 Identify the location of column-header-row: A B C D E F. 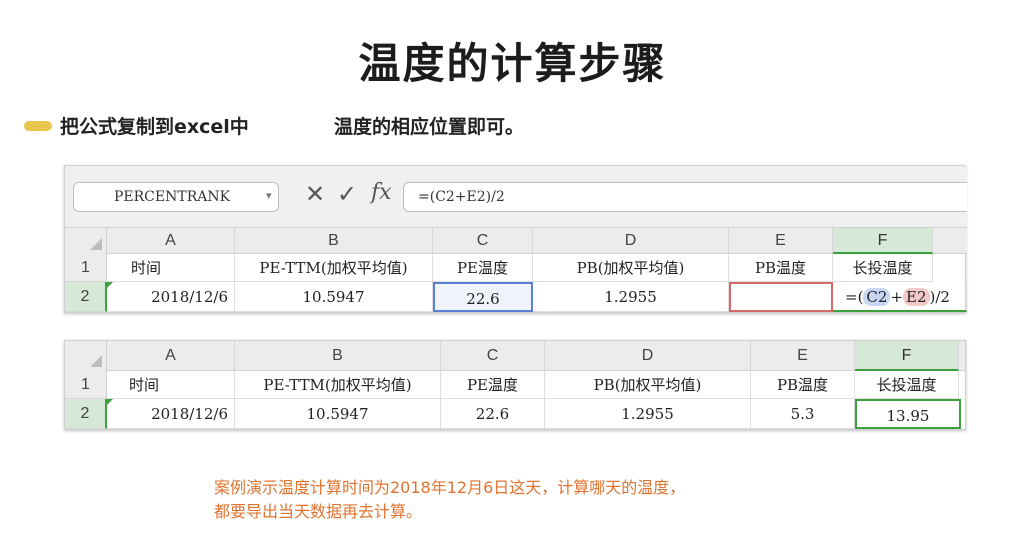
(516, 241).